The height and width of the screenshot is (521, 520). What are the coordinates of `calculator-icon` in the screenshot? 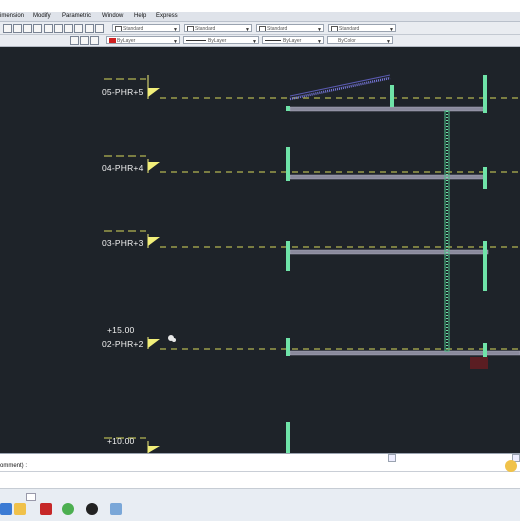 It's located at (99, 28).